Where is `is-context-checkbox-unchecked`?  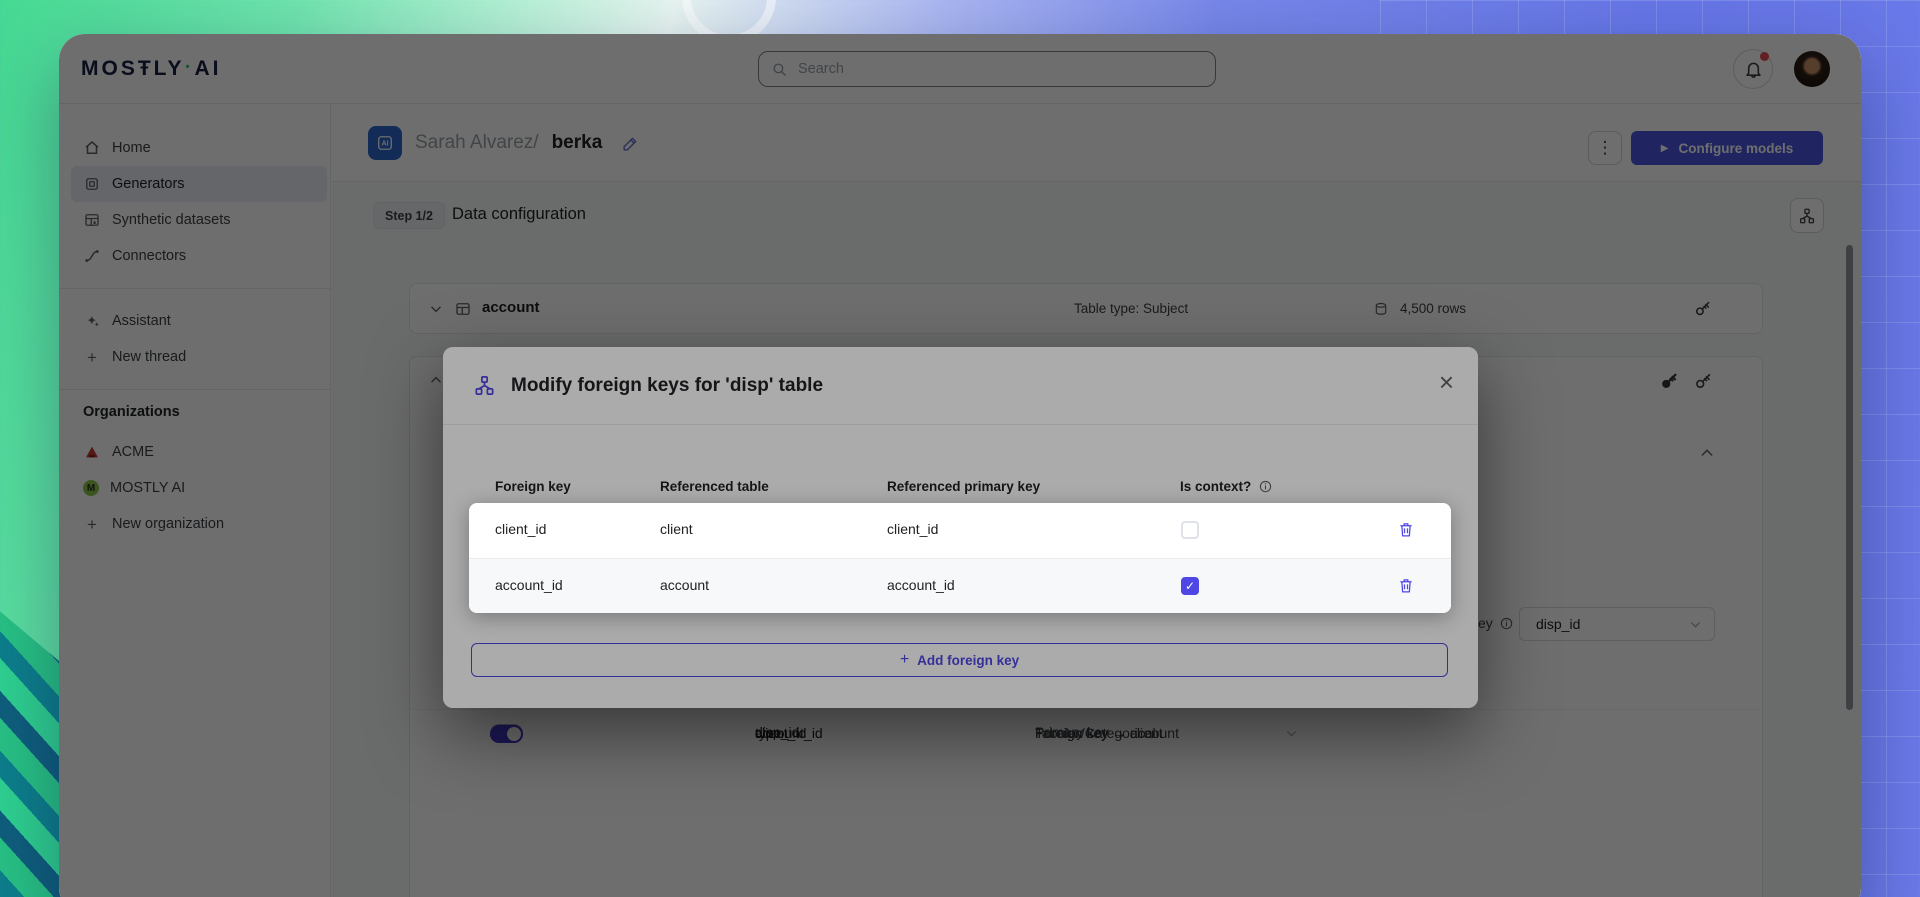
is-context-checkbox-unchecked is located at coordinates (1190, 530).